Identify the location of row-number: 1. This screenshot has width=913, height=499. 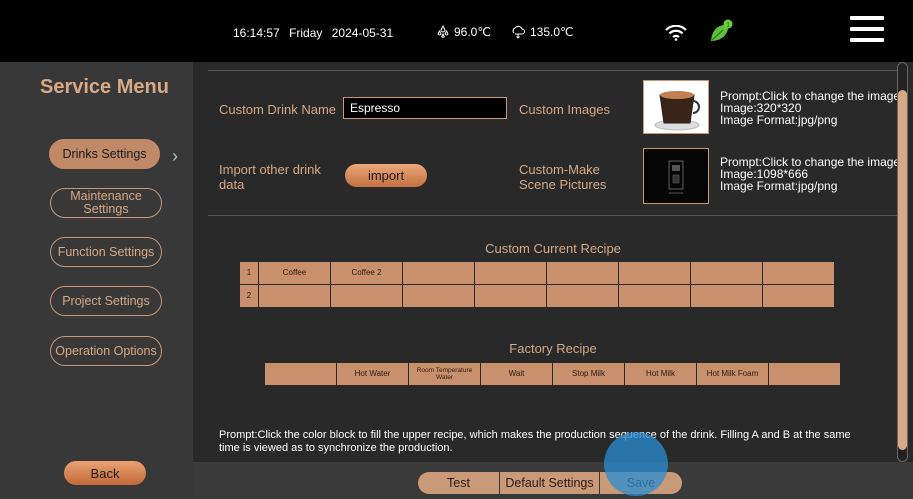
(249, 273).